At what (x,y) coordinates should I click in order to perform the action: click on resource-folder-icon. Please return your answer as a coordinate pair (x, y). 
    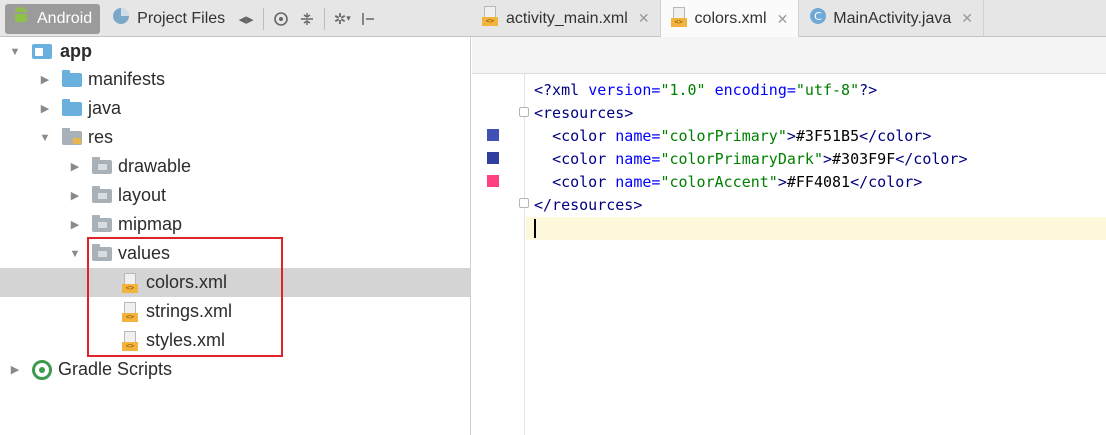
    Looking at the image, I should click on (72, 136).